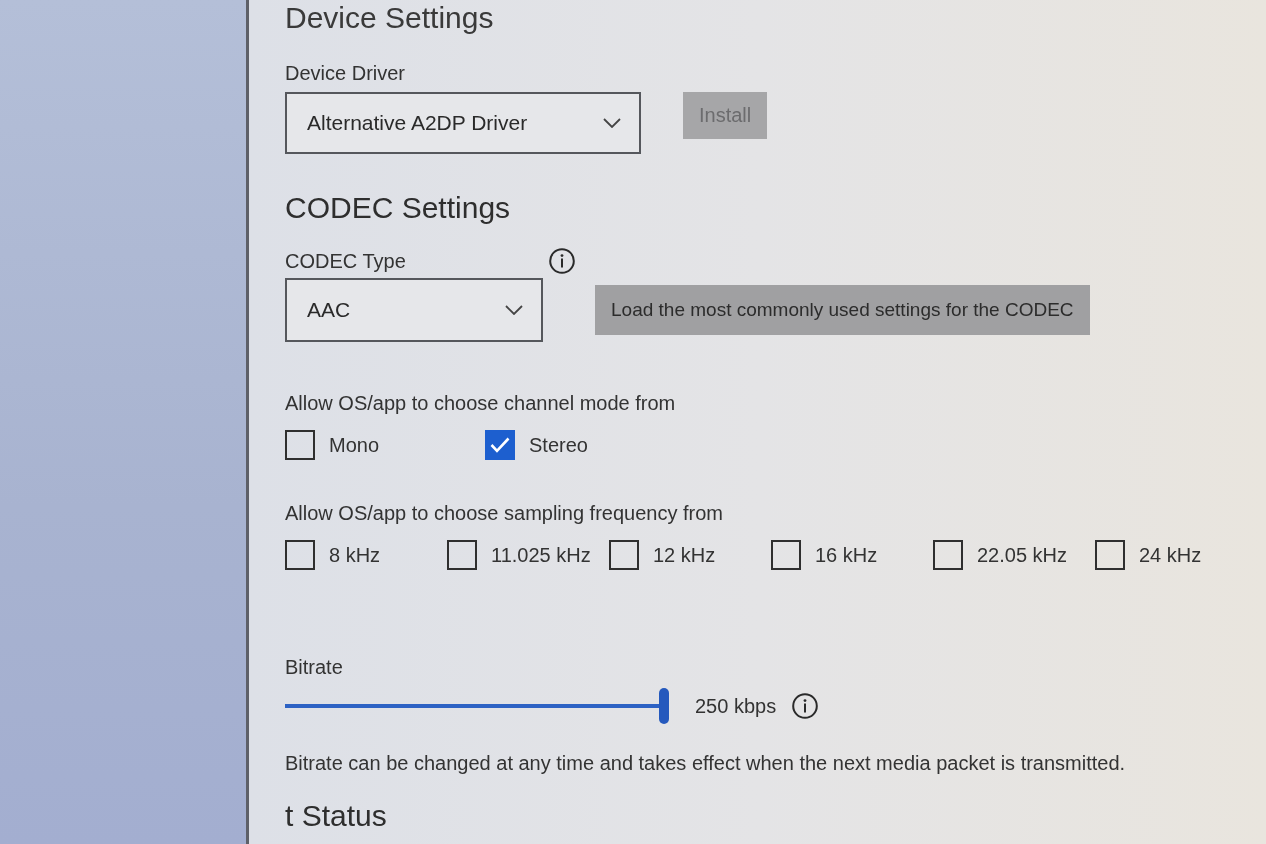 Image resolution: width=1266 pixels, height=844 pixels. What do you see at coordinates (355, 555) in the screenshot?
I see `checkbox-label: 8 kHz` at bounding box center [355, 555].